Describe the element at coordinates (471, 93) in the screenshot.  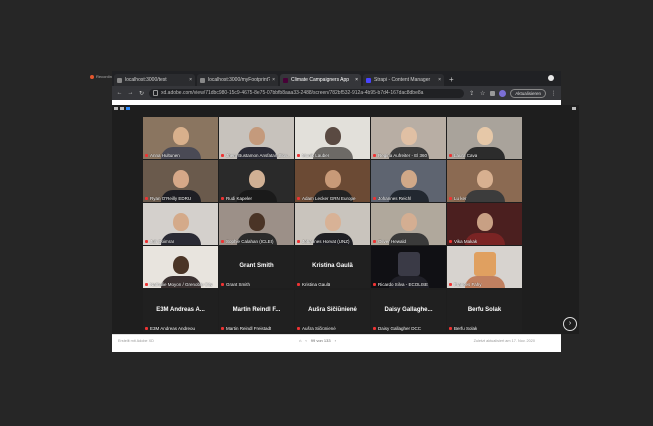
I see `share-icon: ⇪` at that location.